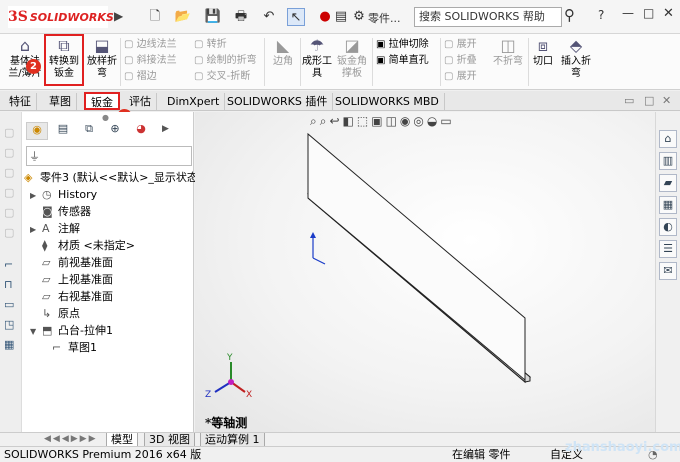 The width and height of the screenshot is (680, 462). I want to click on corners-button: ◣ 边角, so click(283, 52).